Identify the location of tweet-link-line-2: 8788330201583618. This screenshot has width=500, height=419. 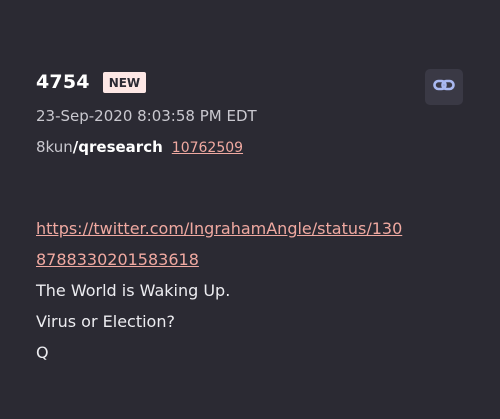
(117, 259).